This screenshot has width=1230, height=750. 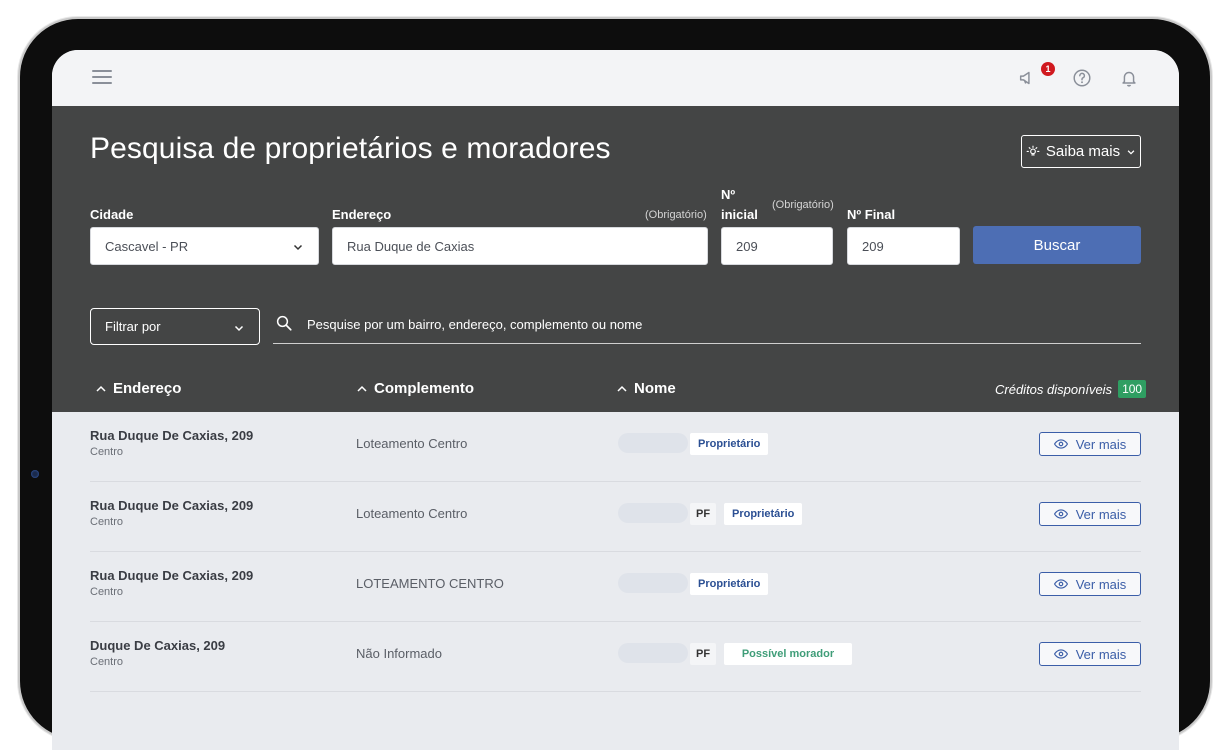 What do you see at coordinates (204, 246) in the screenshot?
I see `cidade-select: Cascavel - PR` at bounding box center [204, 246].